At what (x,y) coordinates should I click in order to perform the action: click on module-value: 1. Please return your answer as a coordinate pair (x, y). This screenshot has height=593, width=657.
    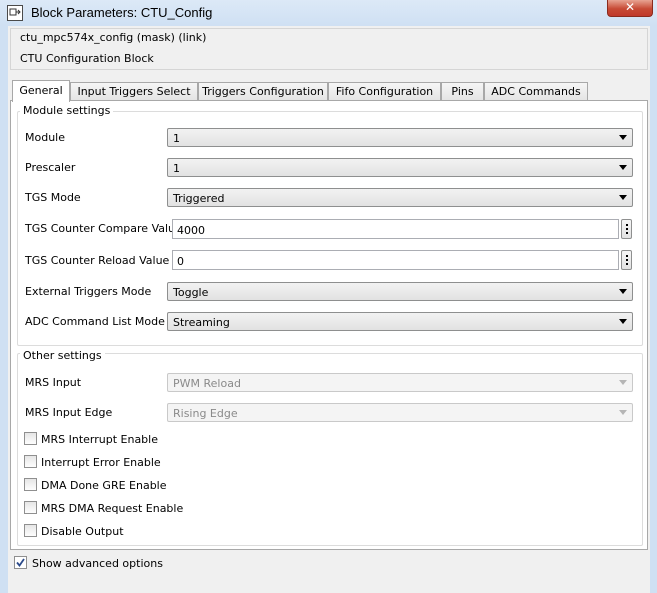
    Looking at the image, I should click on (176, 138).